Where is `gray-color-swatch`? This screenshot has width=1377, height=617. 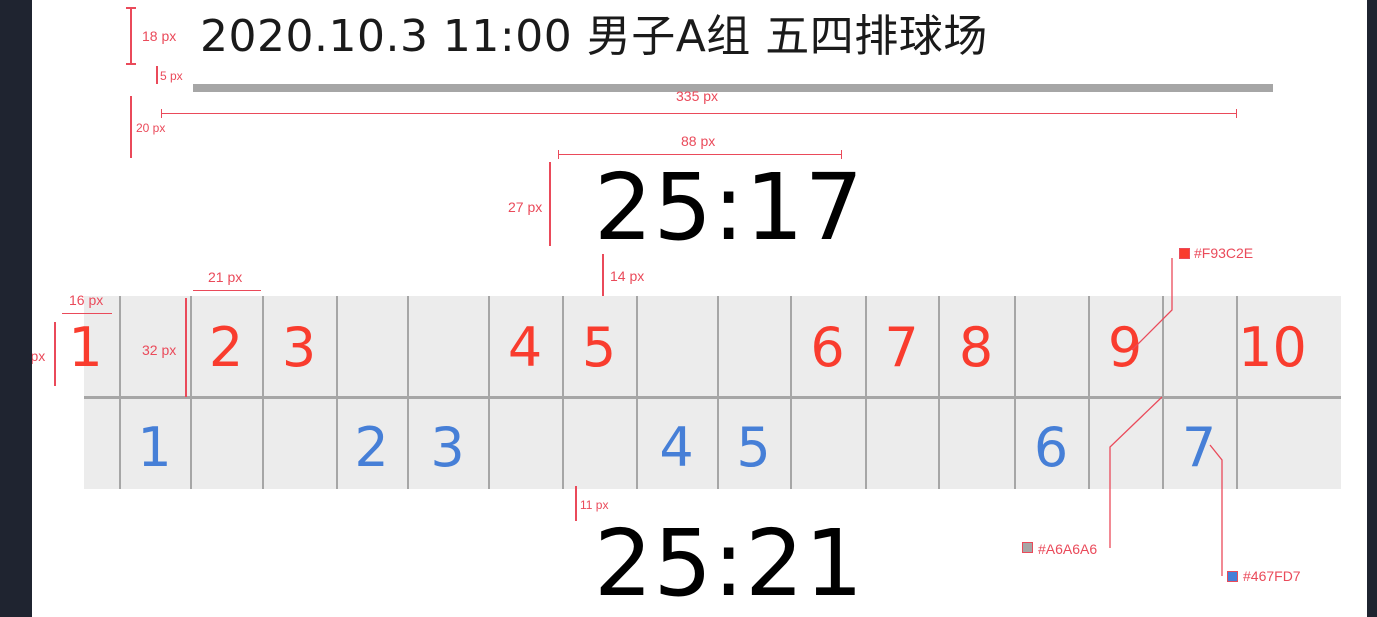
gray-color-swatch is located at coordinates (1027, 547).